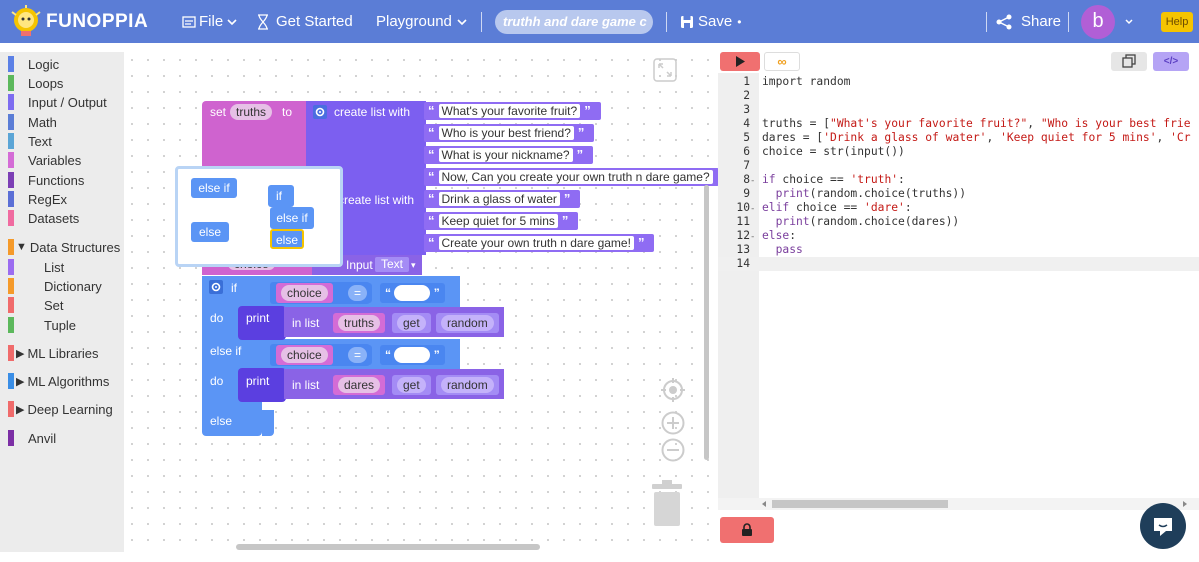  What do you see at coordinates (884, 221) in the screenshot?
I see `code-token: (random.choice(dares))` at bounding box center [884, 221].